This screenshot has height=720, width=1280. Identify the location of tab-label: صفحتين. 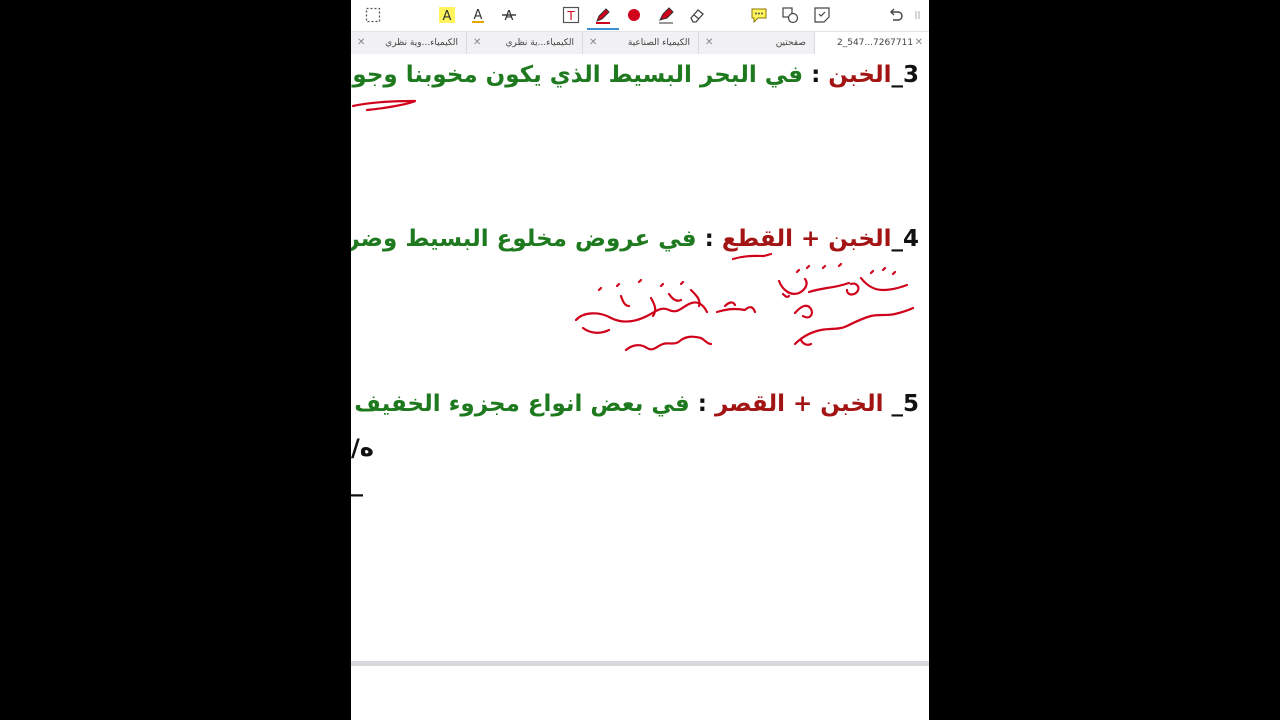
(790, 43).